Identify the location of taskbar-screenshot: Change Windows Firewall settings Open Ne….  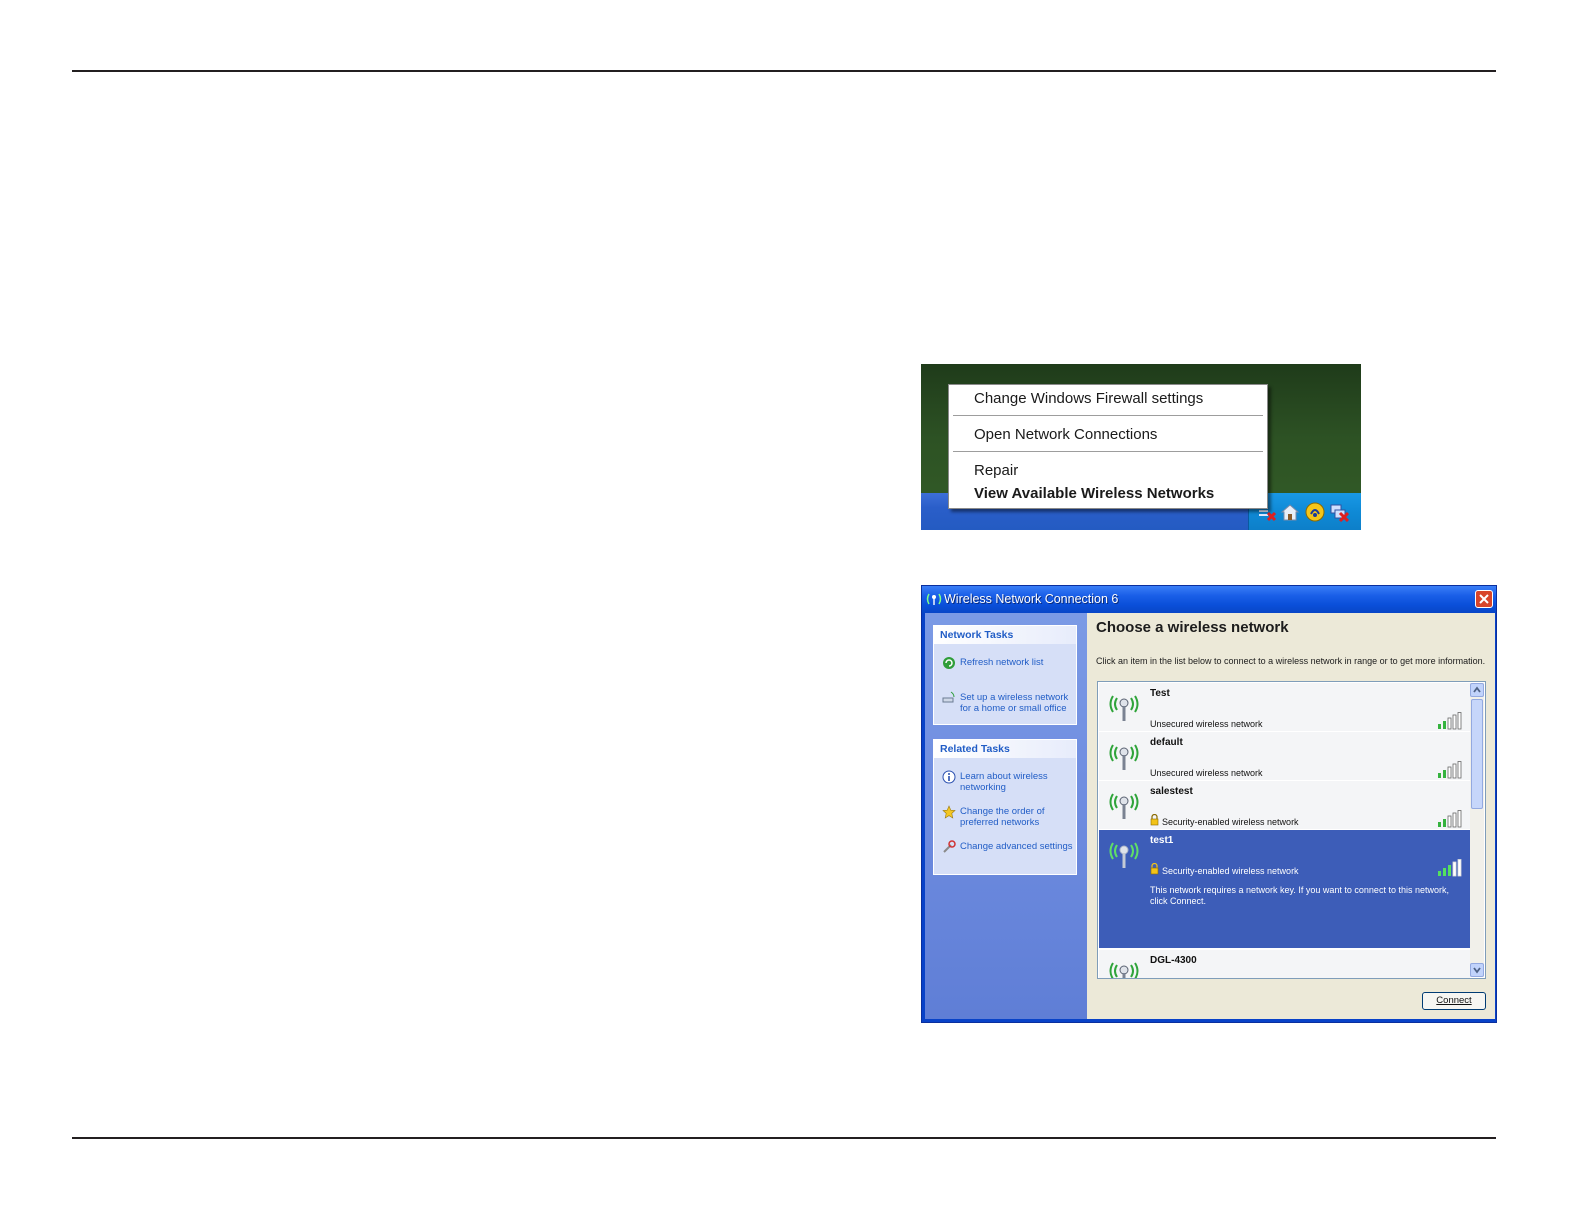
(1141, 447).